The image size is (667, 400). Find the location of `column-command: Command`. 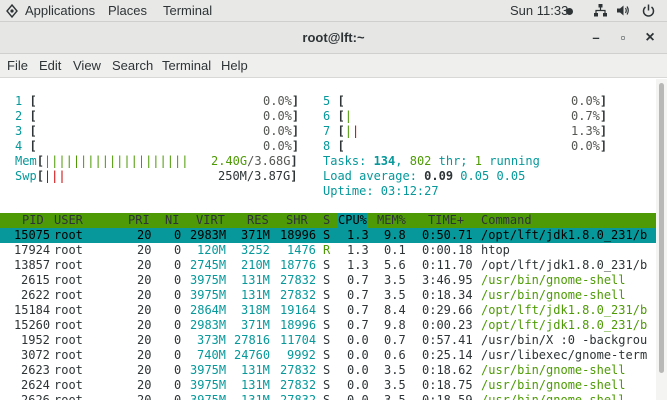

column-command: Command is located at coordinates (506, 220).